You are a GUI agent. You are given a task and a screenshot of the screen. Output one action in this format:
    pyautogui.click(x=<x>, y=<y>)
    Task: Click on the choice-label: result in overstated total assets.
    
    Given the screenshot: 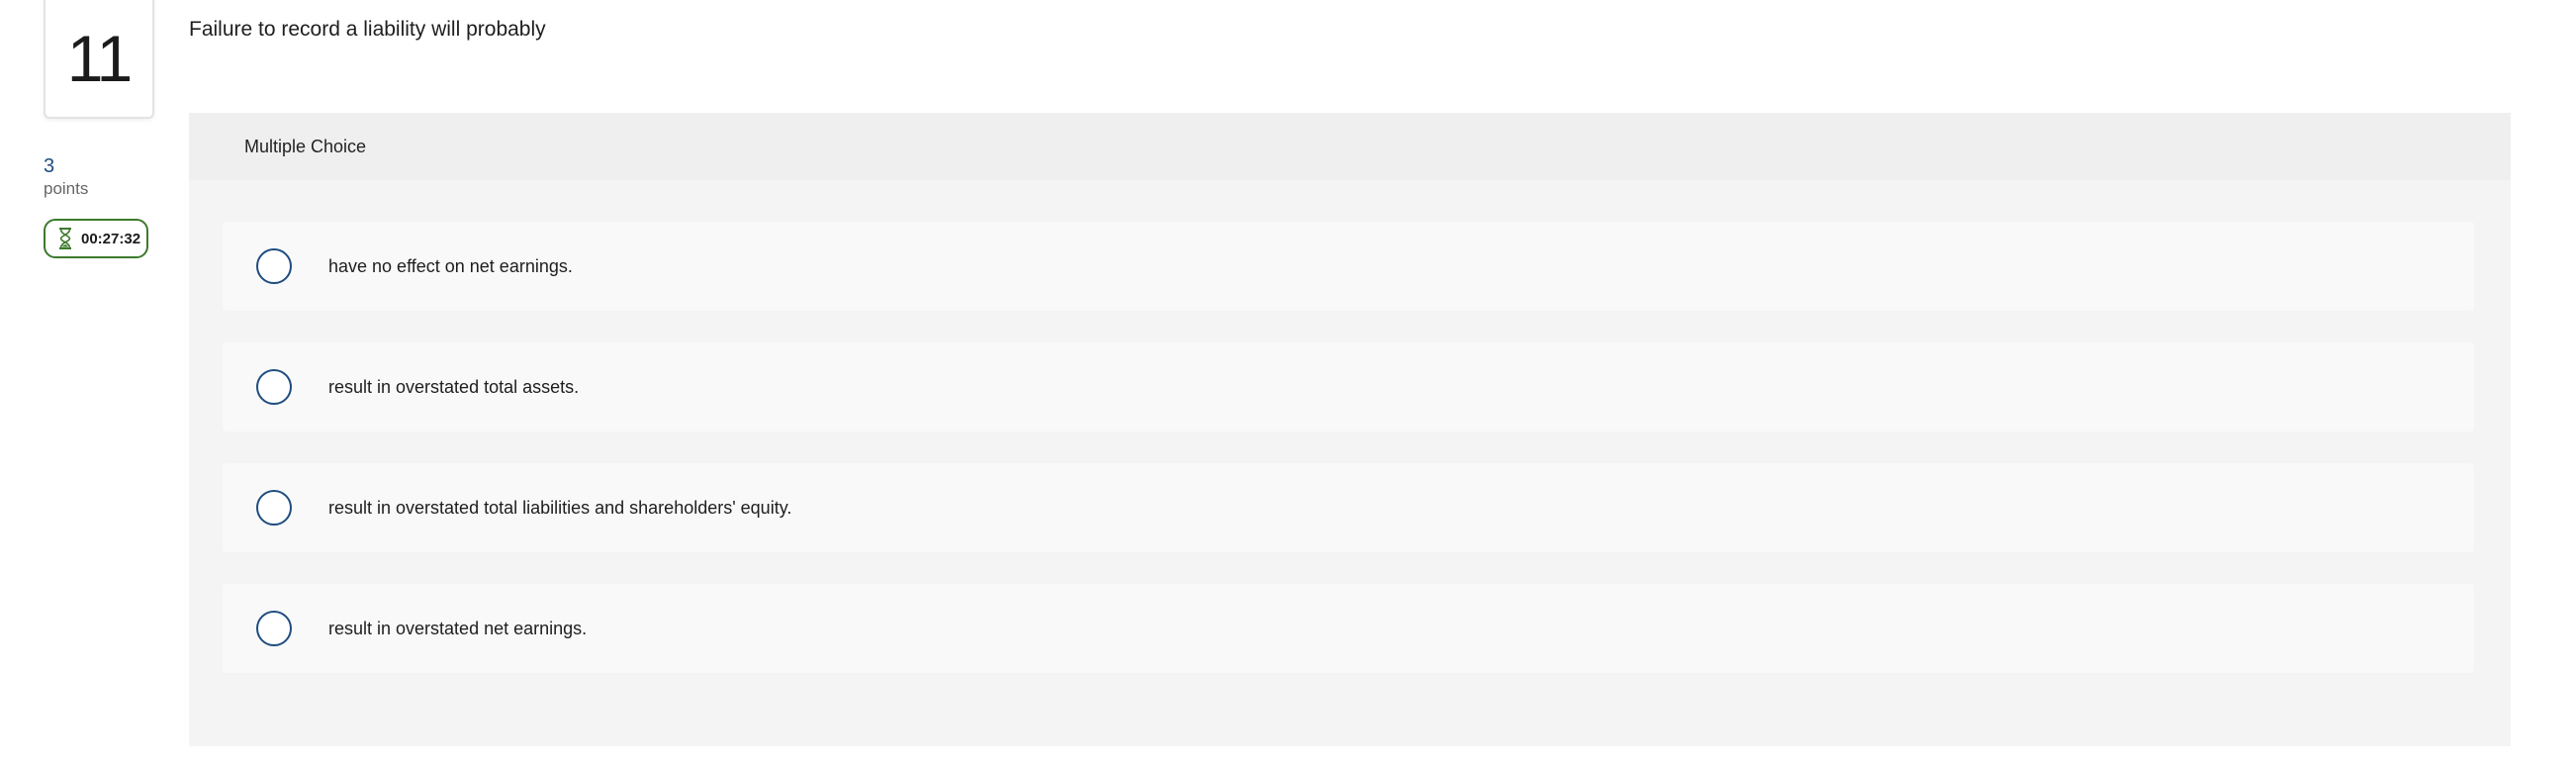 What is the action you would take?
    pyautogui.click(x=454, y=387)
    